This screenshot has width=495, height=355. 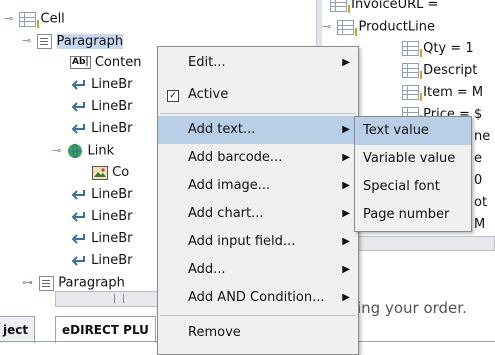 What do you see at coordinates (121, 172) in the screenshot?
I see `tree-node-label: Co` at bounding box center [121, 172].